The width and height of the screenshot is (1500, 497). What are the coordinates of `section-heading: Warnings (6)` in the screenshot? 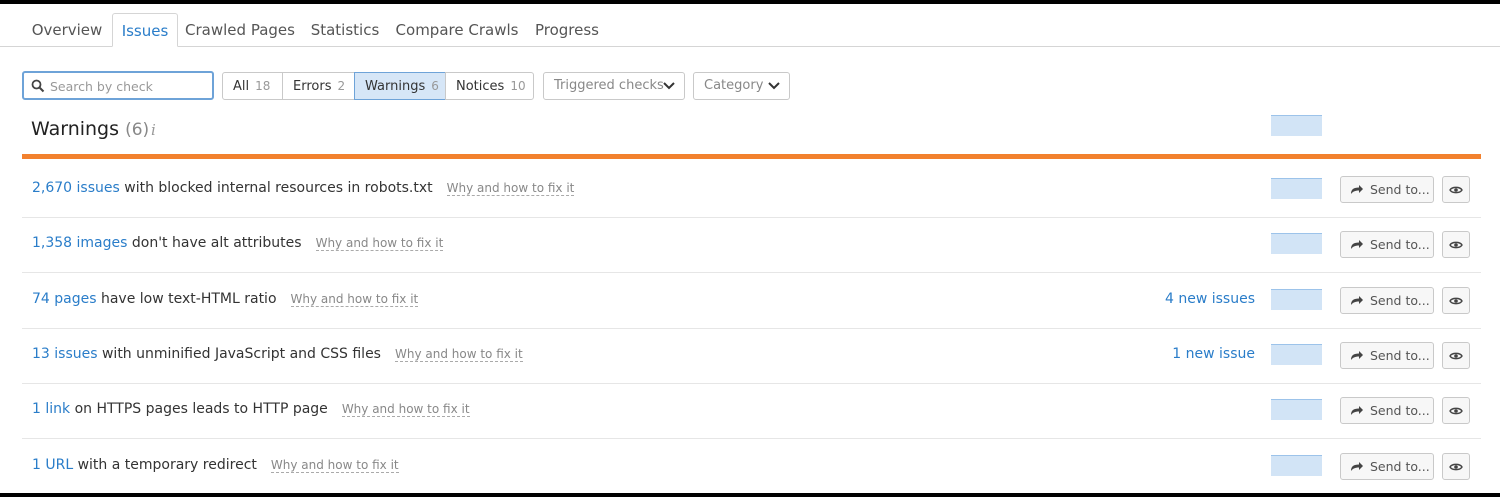 It's located at (90, 129).